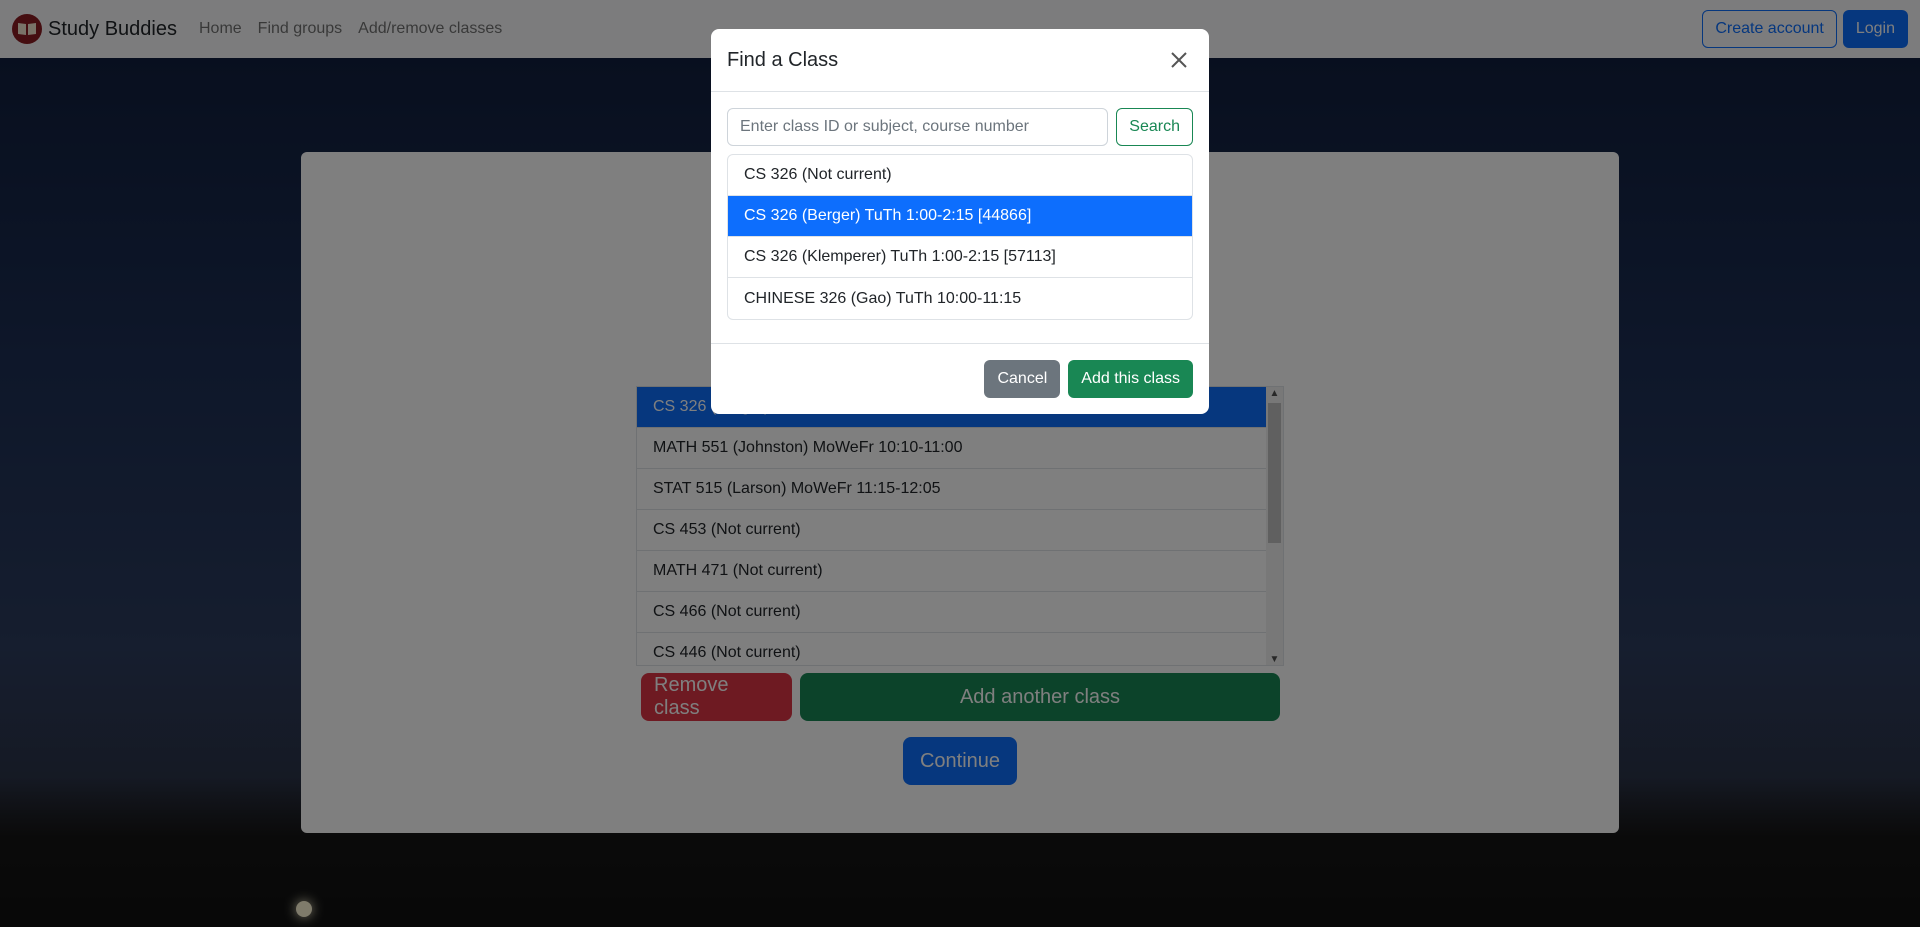 This screenshot has width=1920, height=927. I want to click on close-icon, so click(1179, 60).